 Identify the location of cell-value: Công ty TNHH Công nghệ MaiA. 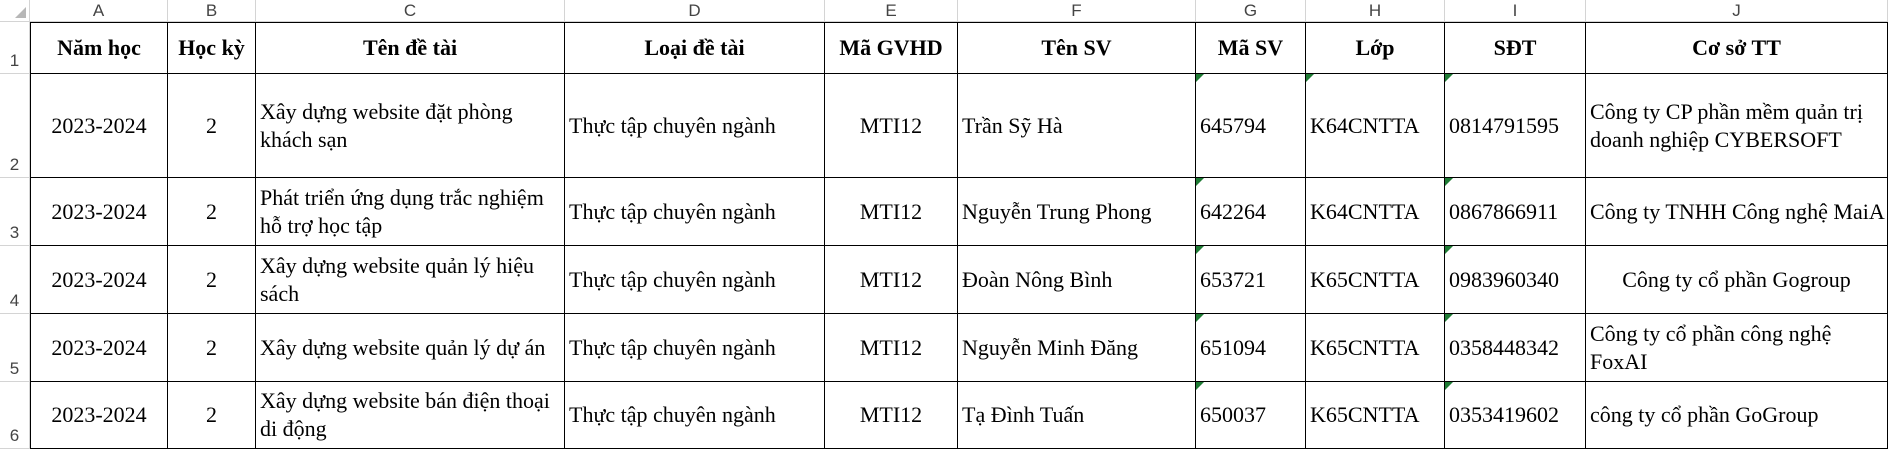
(1737, 211).